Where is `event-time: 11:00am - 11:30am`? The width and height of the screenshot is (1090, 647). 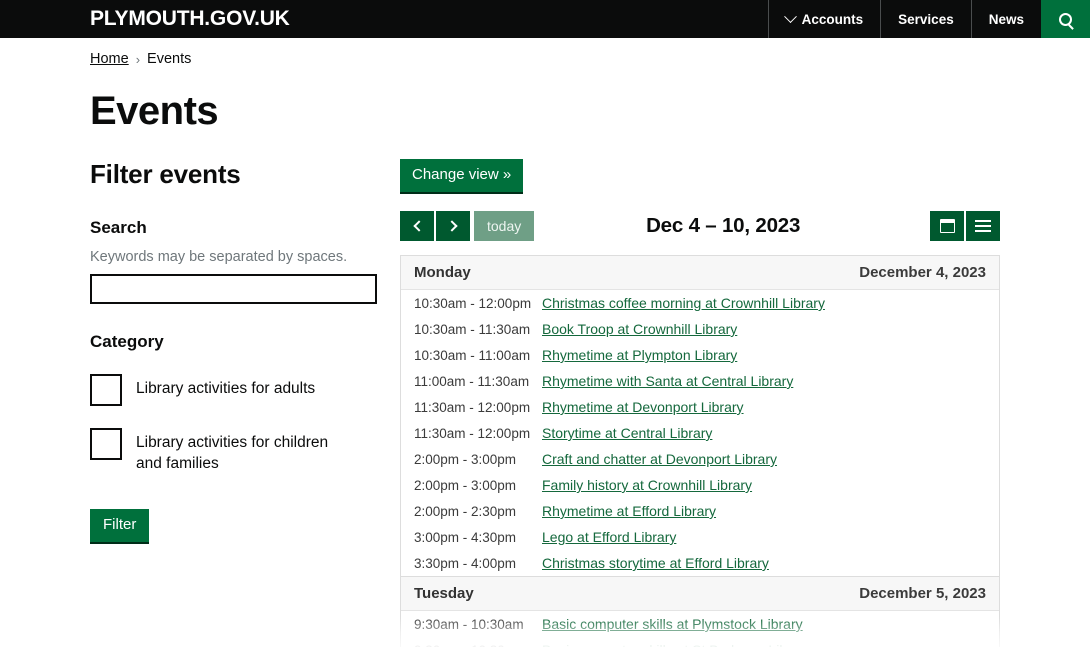
event-time: 11:00am - 11:30am is located at coordinates (472, 381).